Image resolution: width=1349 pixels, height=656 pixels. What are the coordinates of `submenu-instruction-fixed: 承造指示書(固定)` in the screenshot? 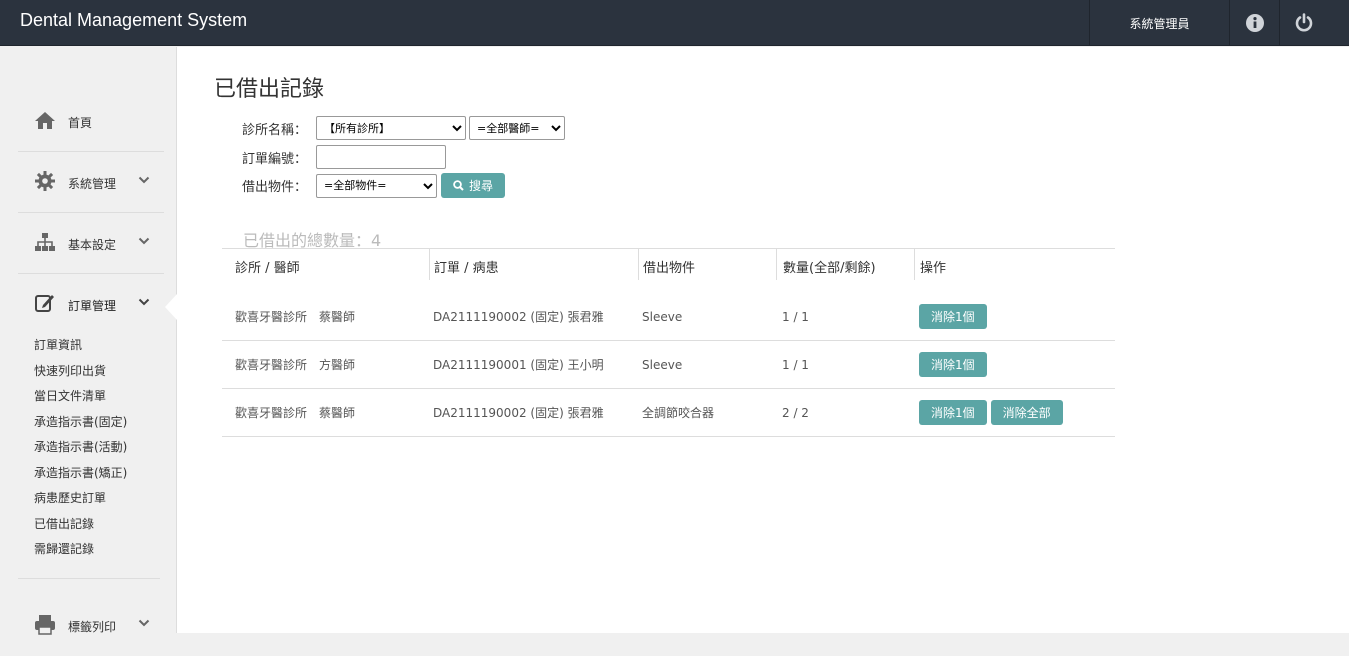 It's located at (99, 423).